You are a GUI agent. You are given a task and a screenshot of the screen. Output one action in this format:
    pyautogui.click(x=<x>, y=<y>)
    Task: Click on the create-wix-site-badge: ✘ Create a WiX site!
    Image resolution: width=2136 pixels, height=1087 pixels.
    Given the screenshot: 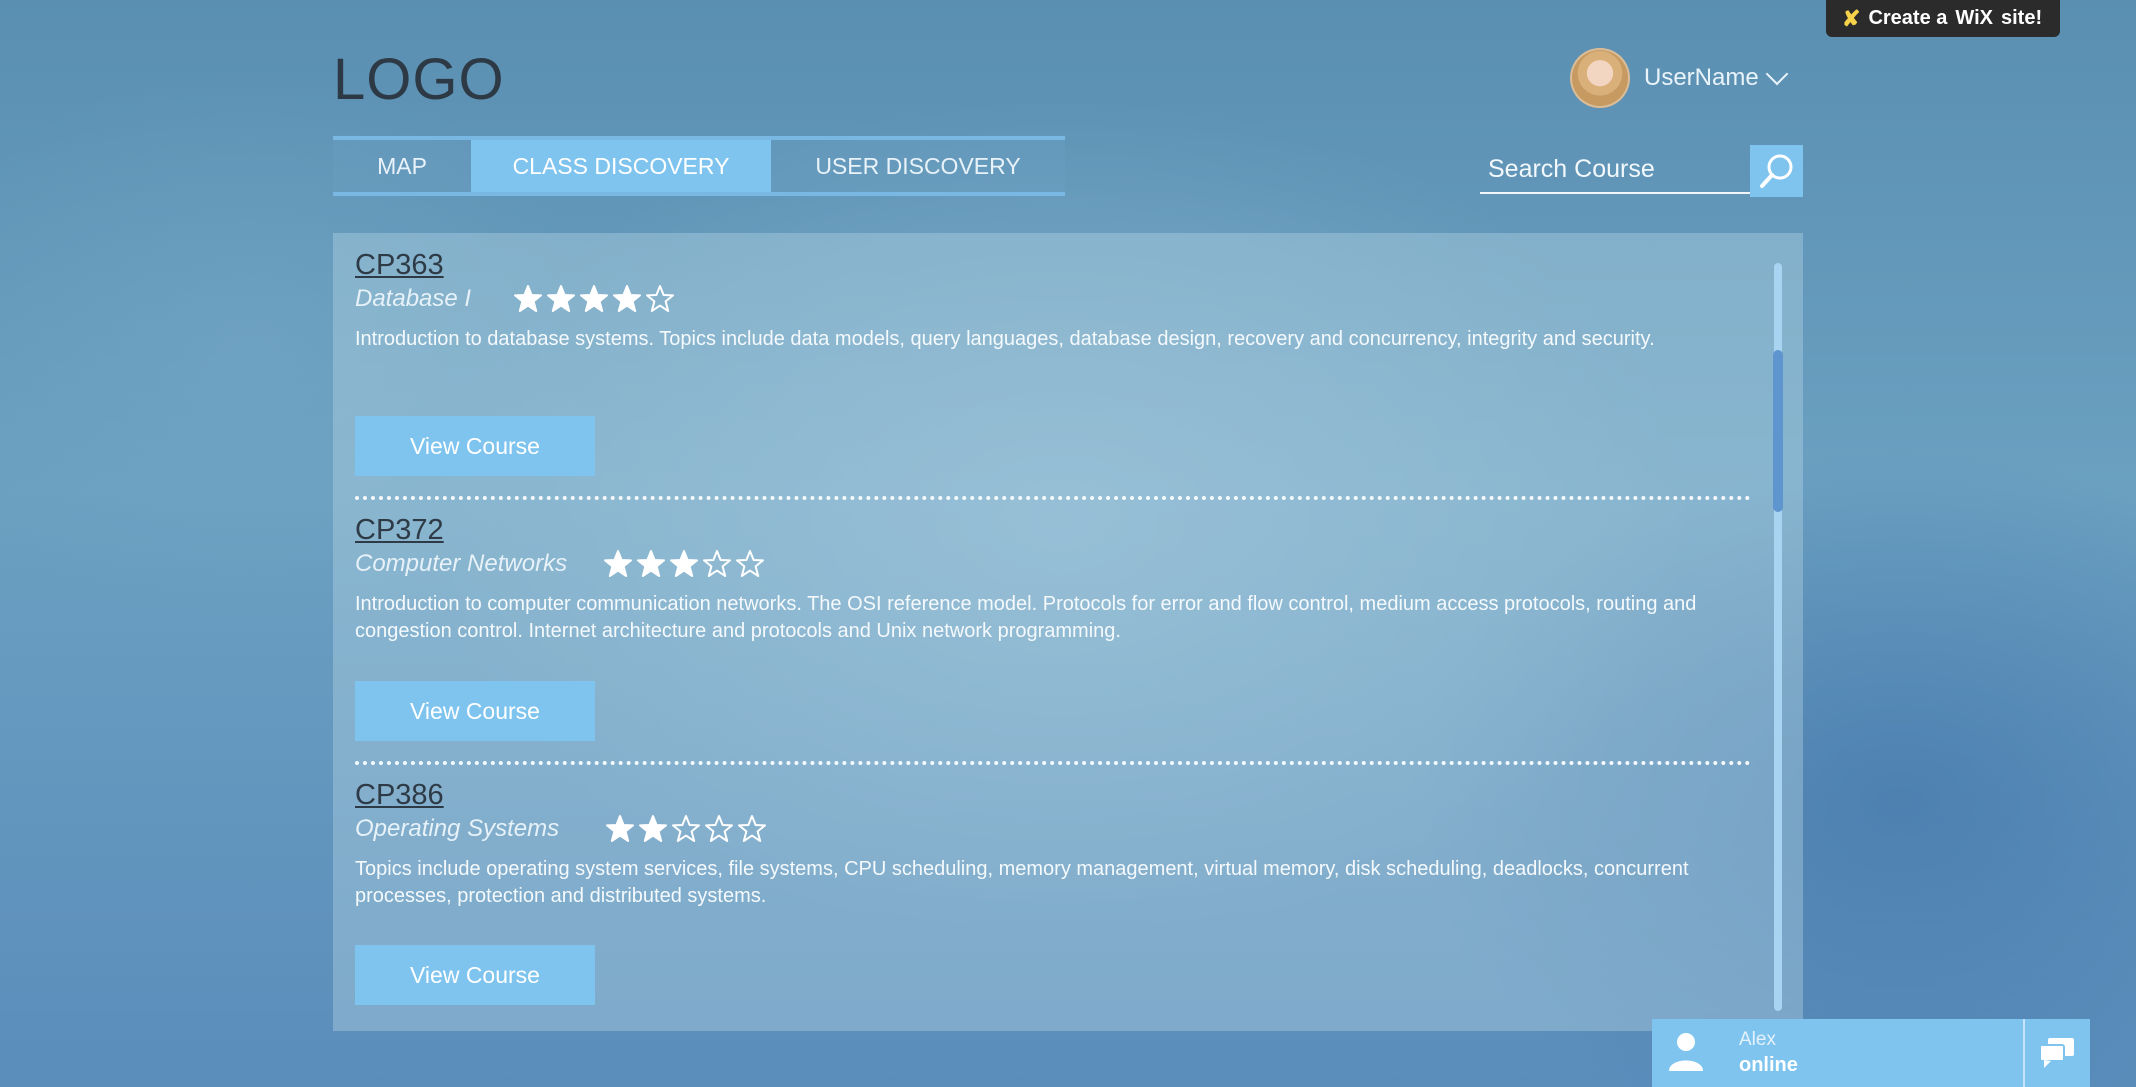 What is the action you would take?
    pyautogui.click(x=1943, y=18)
    